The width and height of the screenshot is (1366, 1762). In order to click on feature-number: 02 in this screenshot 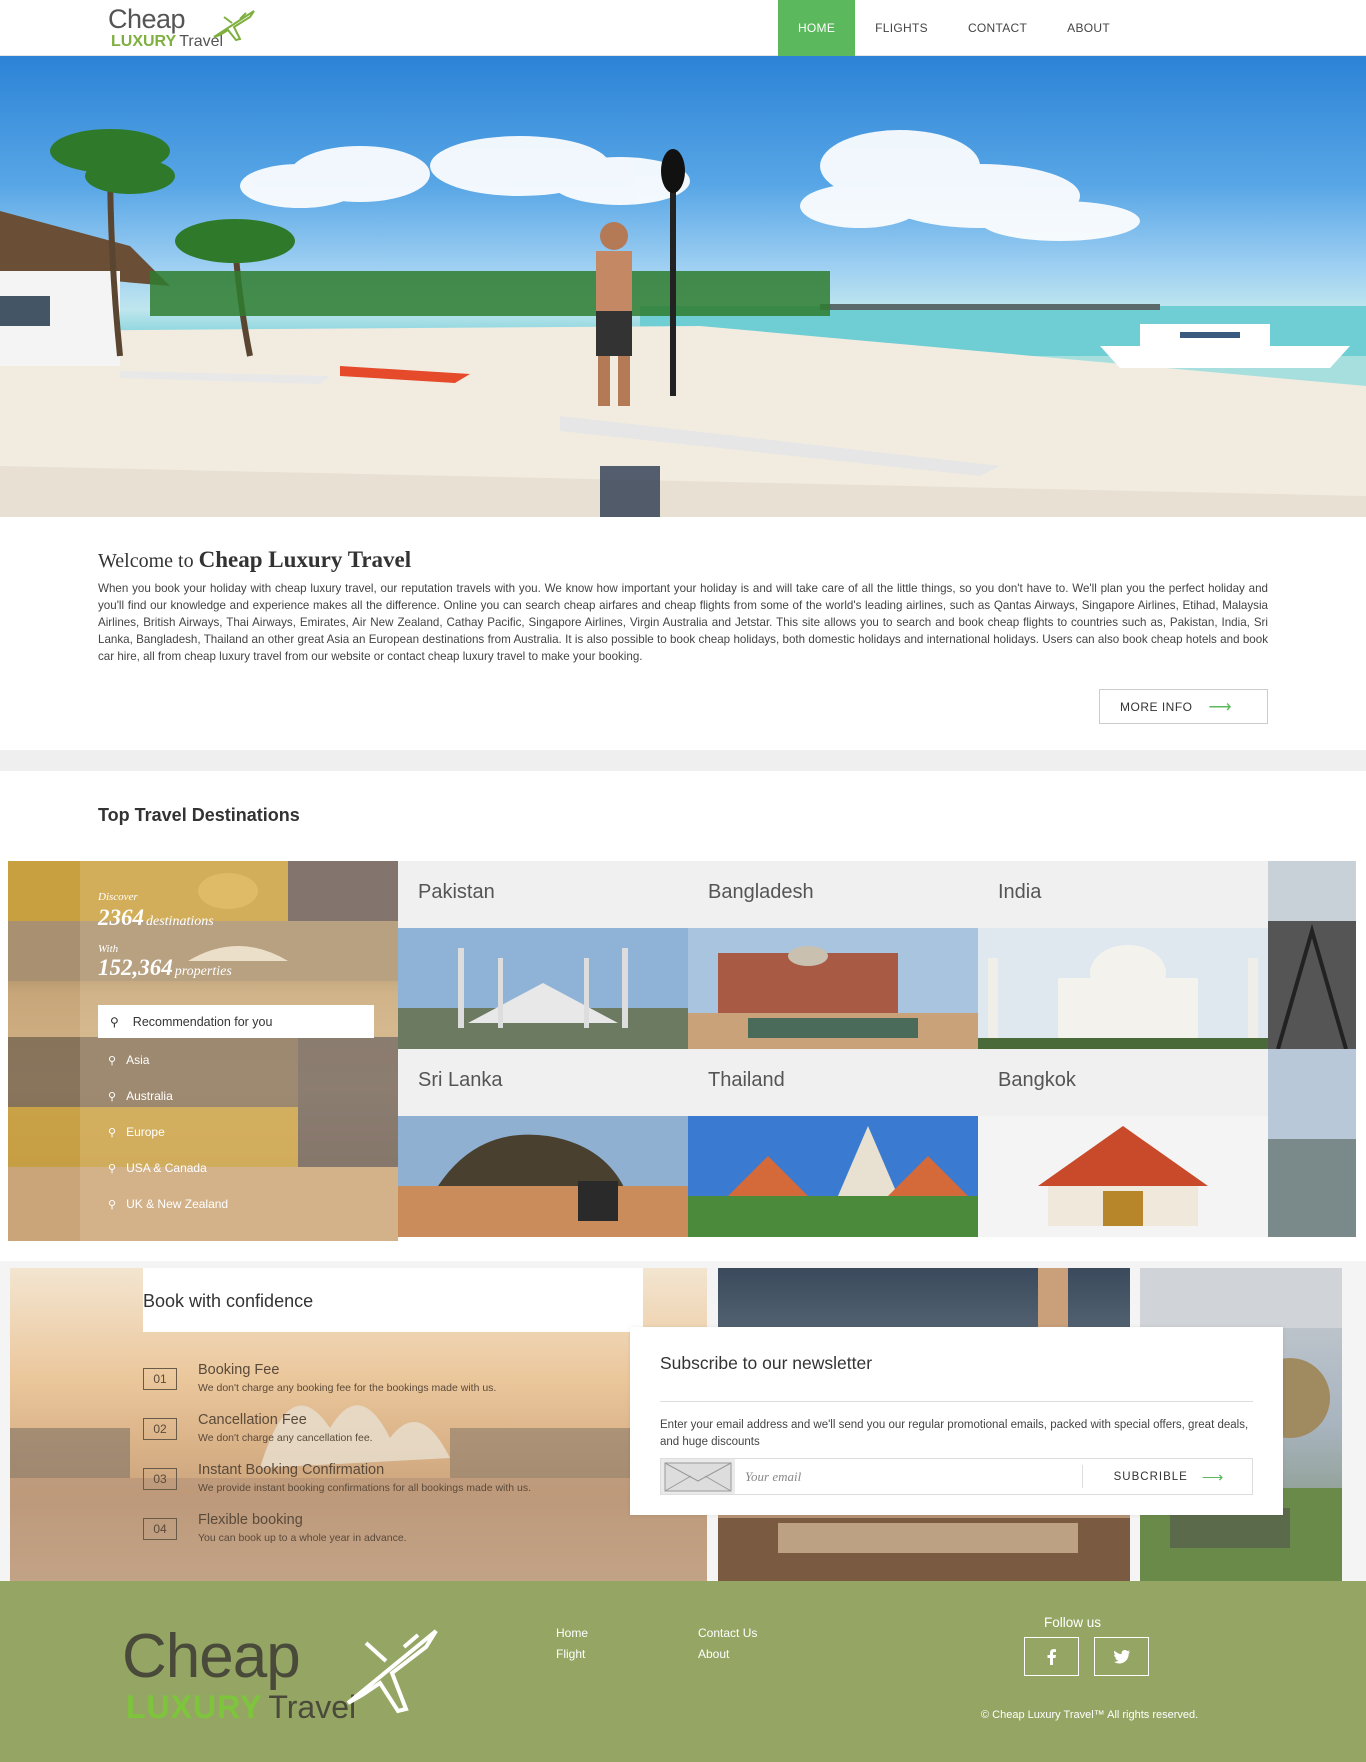, I will do `click(160, 1429)`.